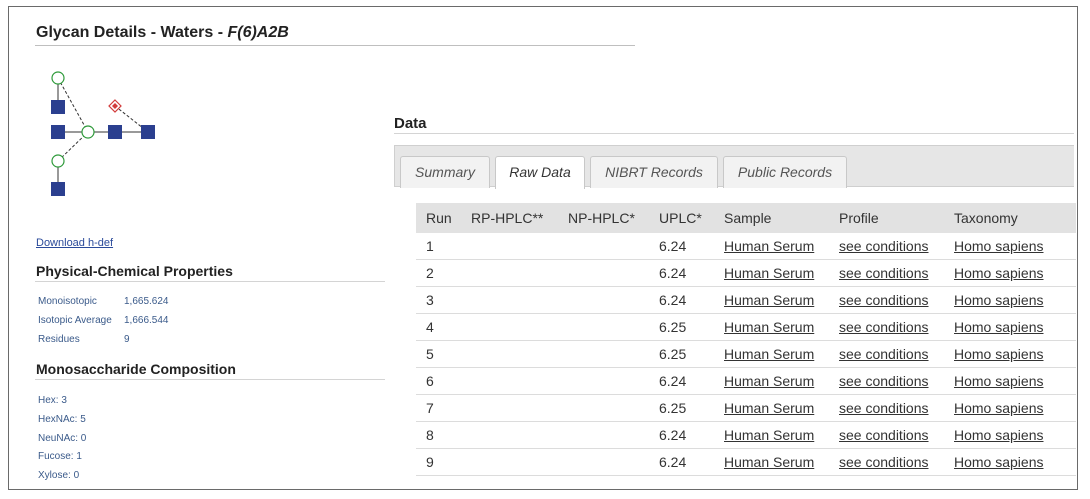  What do you see at coordinates (59, 475) in the screenshot?
I see `composition-item: Xylose: 0` at bounding box center [59, 475].